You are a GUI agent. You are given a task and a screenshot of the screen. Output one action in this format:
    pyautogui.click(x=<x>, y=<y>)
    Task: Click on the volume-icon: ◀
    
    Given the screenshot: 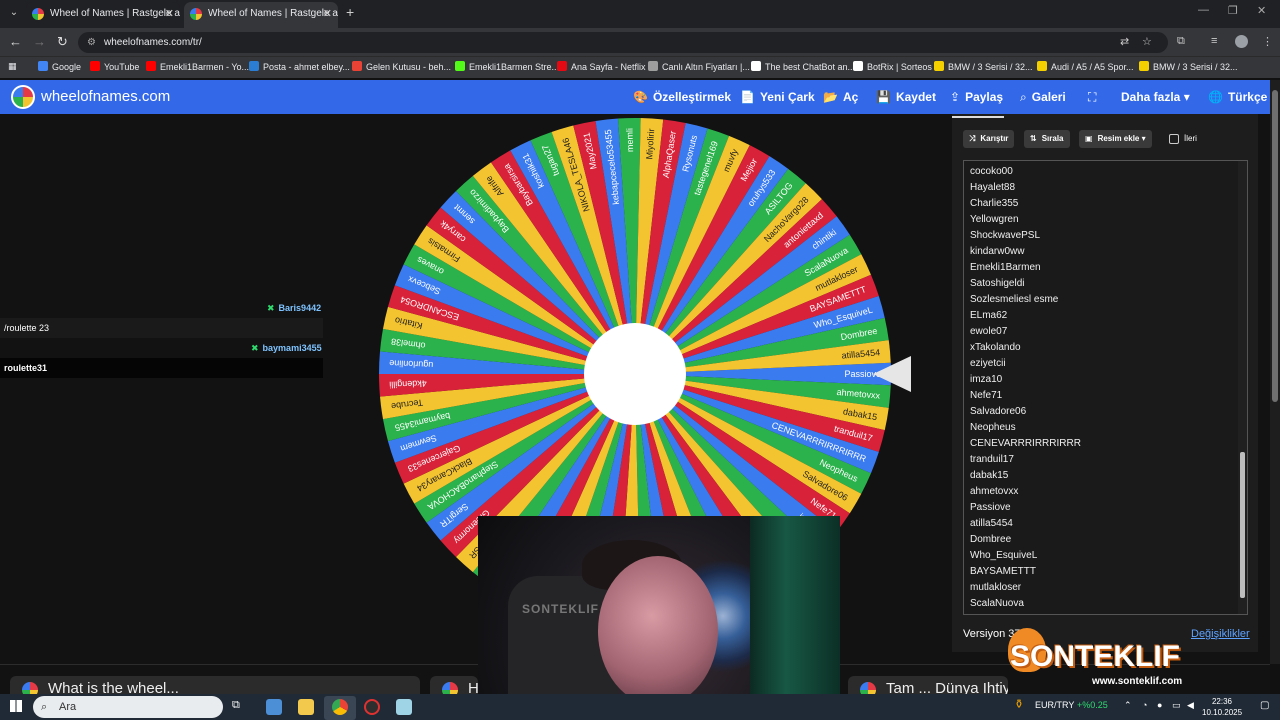 What is the action you would take?
    pyautogui.click(x=1190, y=705)
    